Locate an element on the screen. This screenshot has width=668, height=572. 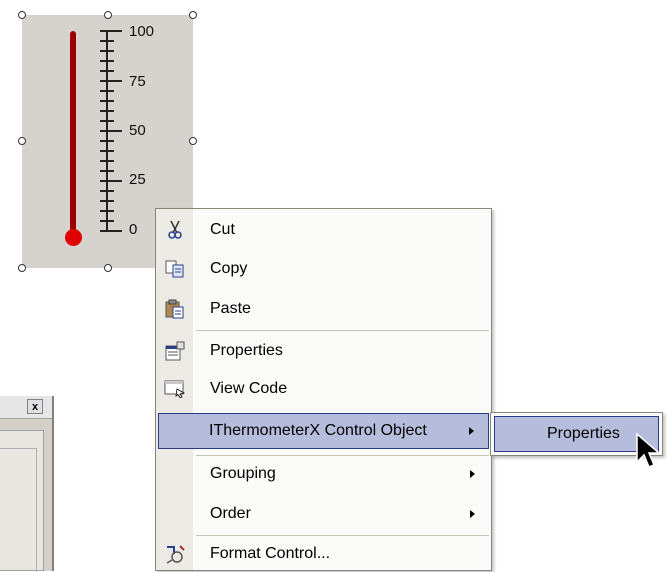
dialog-inner-pane is located at coordinates (18, 510).